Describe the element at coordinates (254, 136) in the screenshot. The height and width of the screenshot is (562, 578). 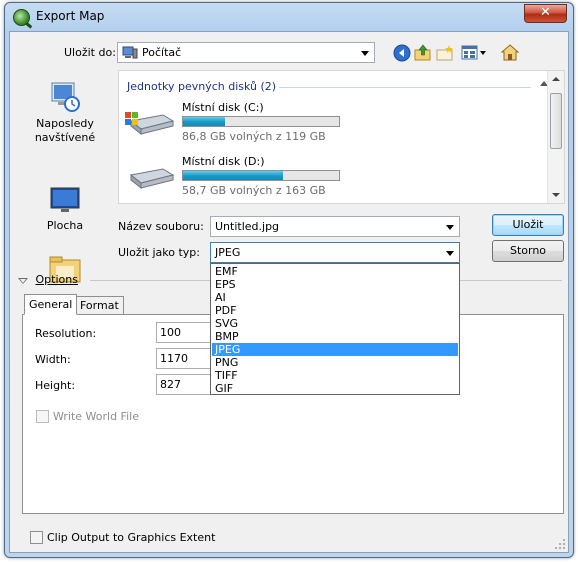
I see `drive-c-free: 86,8 GB volných z 119 GB` at that location.